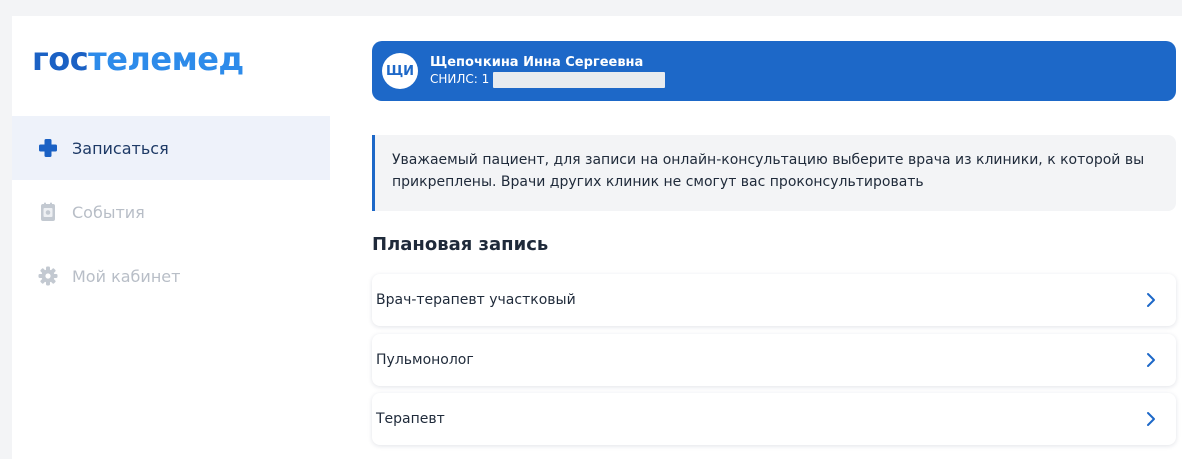 The width and height of the screenshot is (1182, 459). What do you see at coordinates (48, 276) in the screenshot?
I see `gear-icon` at bounding box center [48, 276].